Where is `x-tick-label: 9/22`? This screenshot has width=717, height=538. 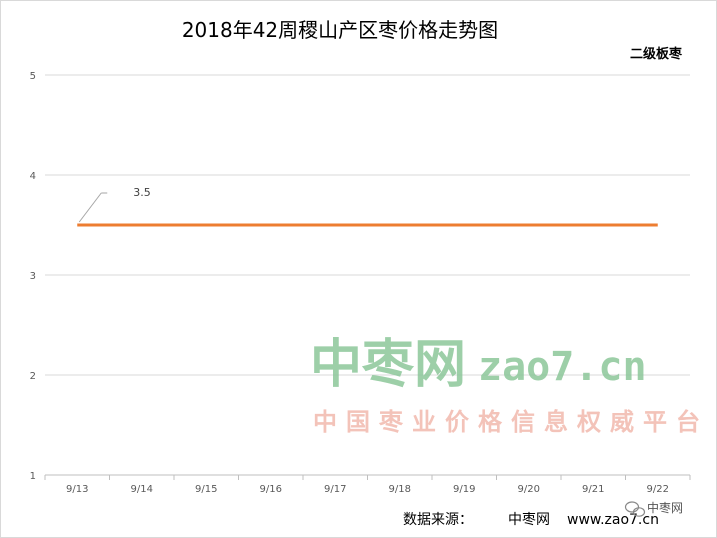 x-tick-label: 9/22 is located at coordinates (658, 489).